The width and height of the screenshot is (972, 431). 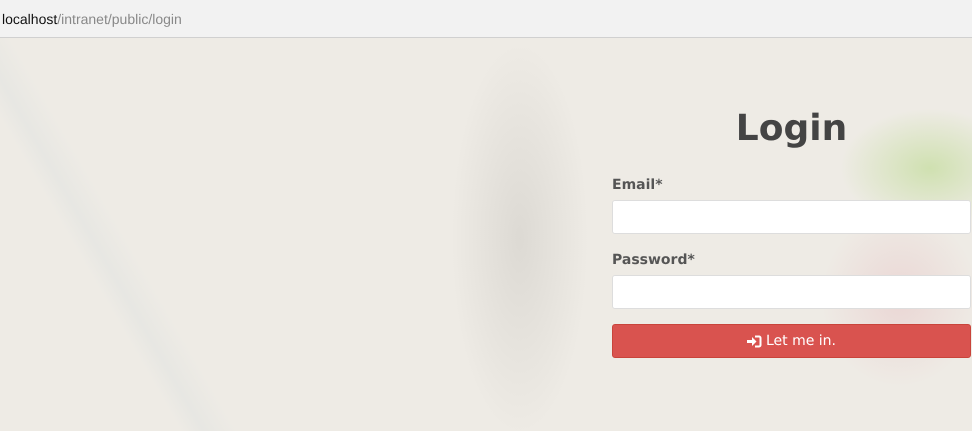 What do you see at coordinates (791, 292) in the screenshot?
I see `password-field` at bounding box center [791, 292].